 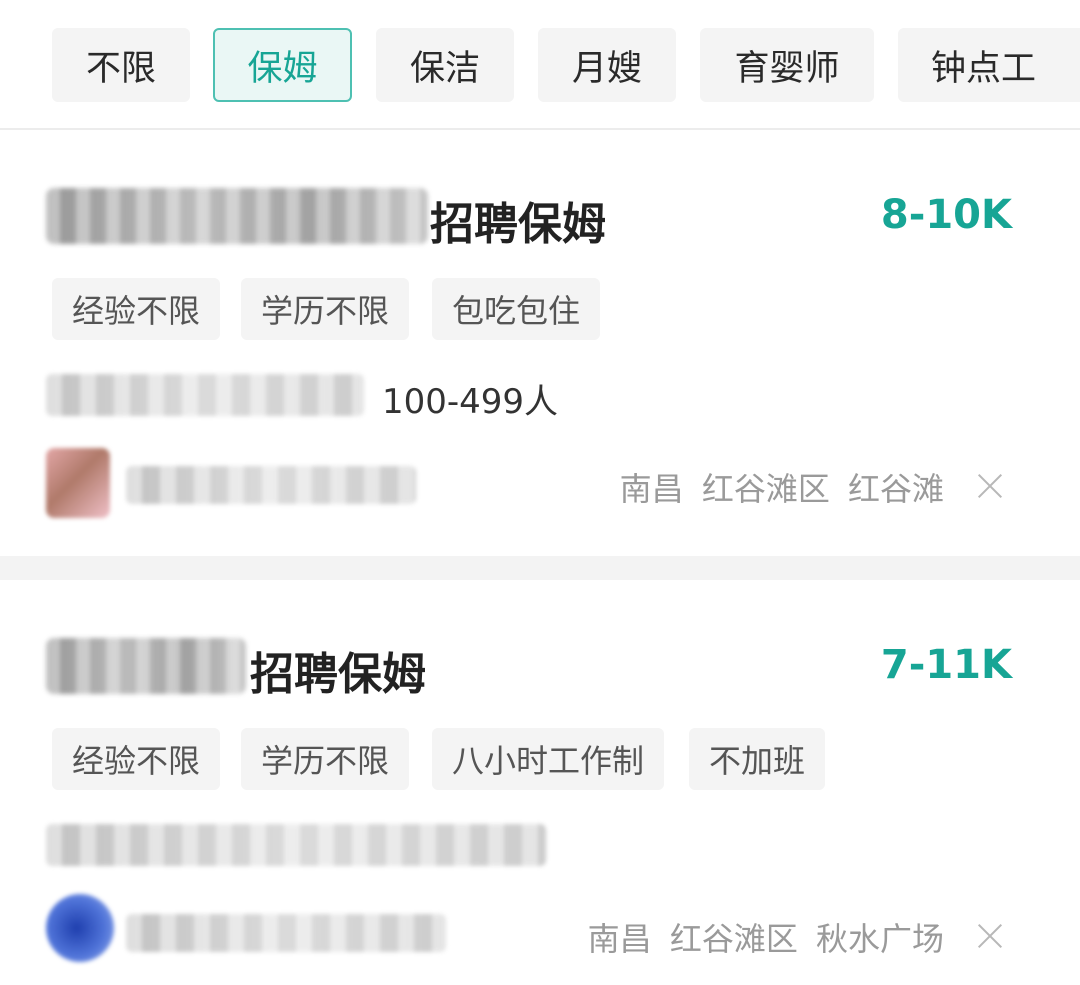 I want to click on salary: 7-11K, so click(x=946, y=665).